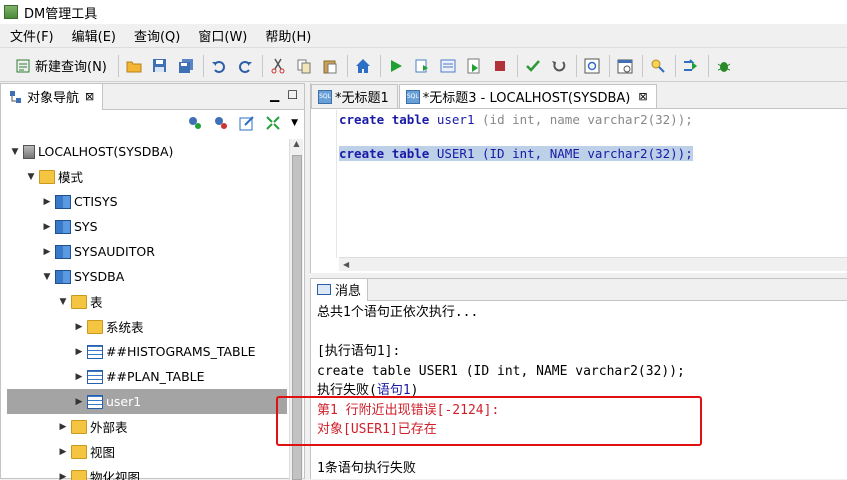 This screenshot has height=480, width=847. Describe the element at coordinates (221, 35) in the screenshot. I see `menu-window: 窗口(W)` at that location.